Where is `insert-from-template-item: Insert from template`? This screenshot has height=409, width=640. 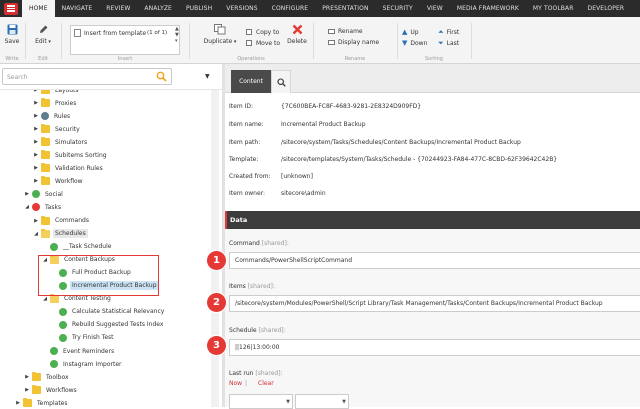
insert-from-template-item: Insert from template is located at coordinates (110, 33).